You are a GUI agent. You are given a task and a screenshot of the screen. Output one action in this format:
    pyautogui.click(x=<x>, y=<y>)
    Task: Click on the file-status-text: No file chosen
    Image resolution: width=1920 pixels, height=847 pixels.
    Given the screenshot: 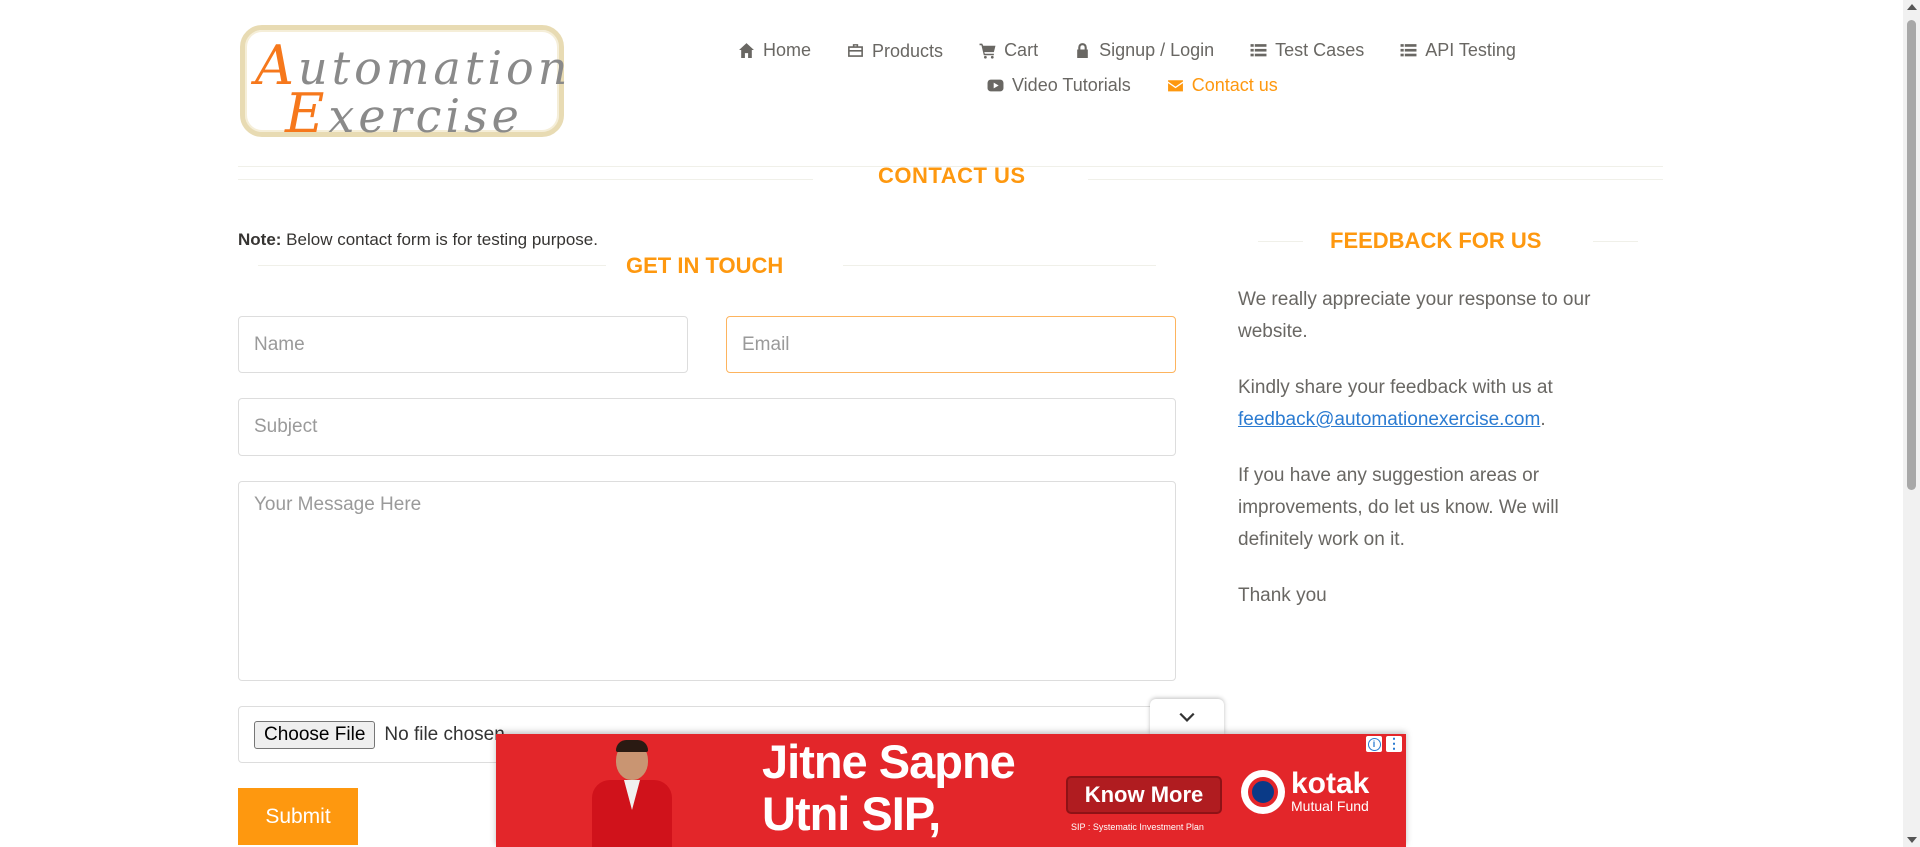 What is the action you would take?
    pyautogui.click(x=444, y=734)
    